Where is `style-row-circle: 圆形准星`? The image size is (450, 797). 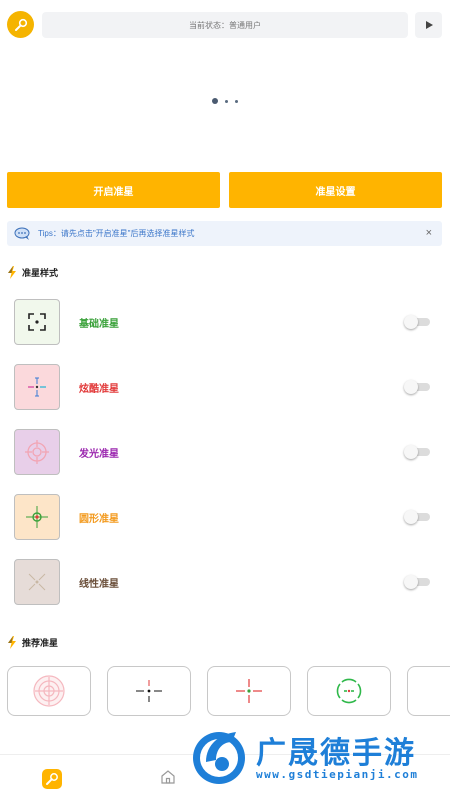
style-row-circle: 圆形准星 is located at coordinates (225, 519).